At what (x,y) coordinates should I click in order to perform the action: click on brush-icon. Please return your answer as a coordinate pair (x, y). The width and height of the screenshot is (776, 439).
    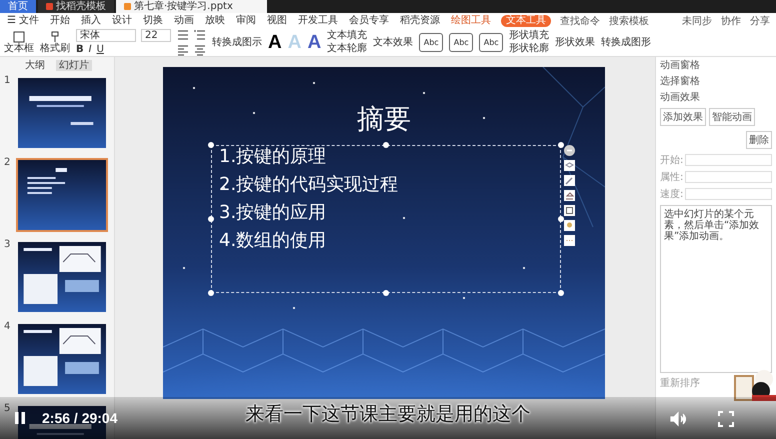
    Looking at the image, I should click on (55, 36).